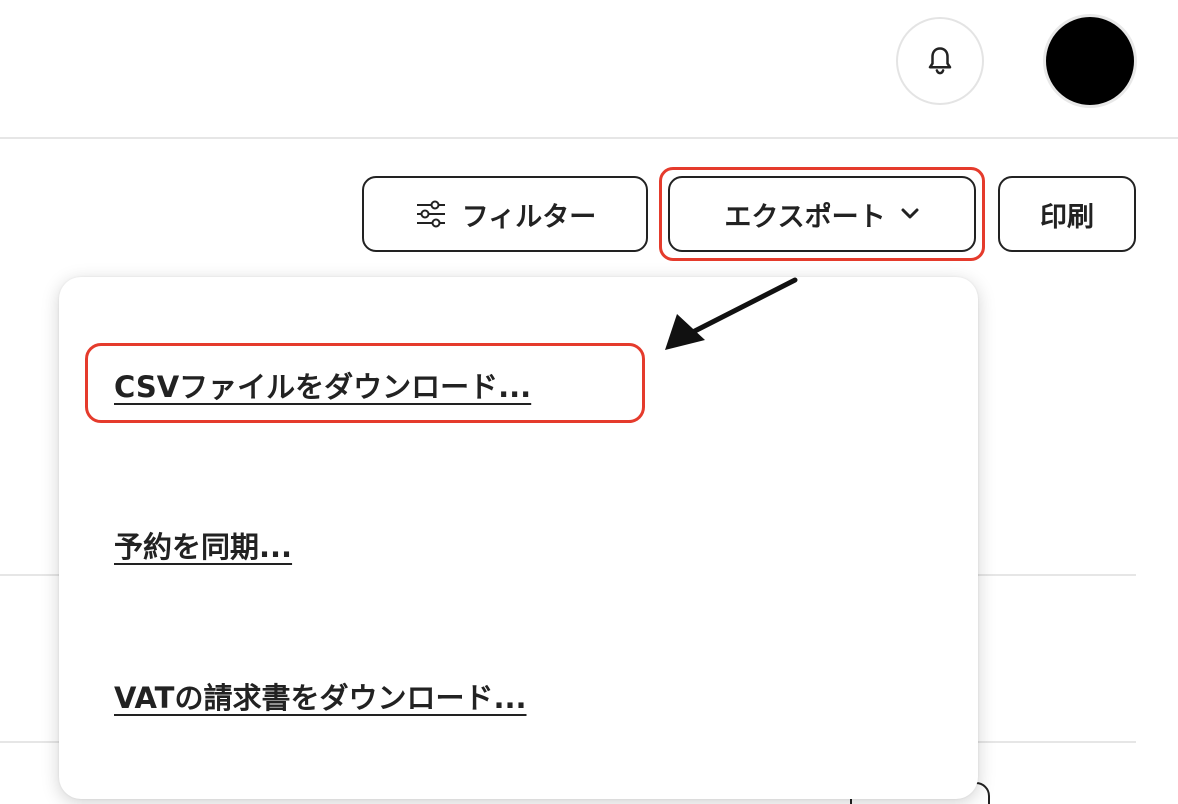 The width and height of the screenshot is (1178, 804). I want to click on header-divider, so click(589, 138).